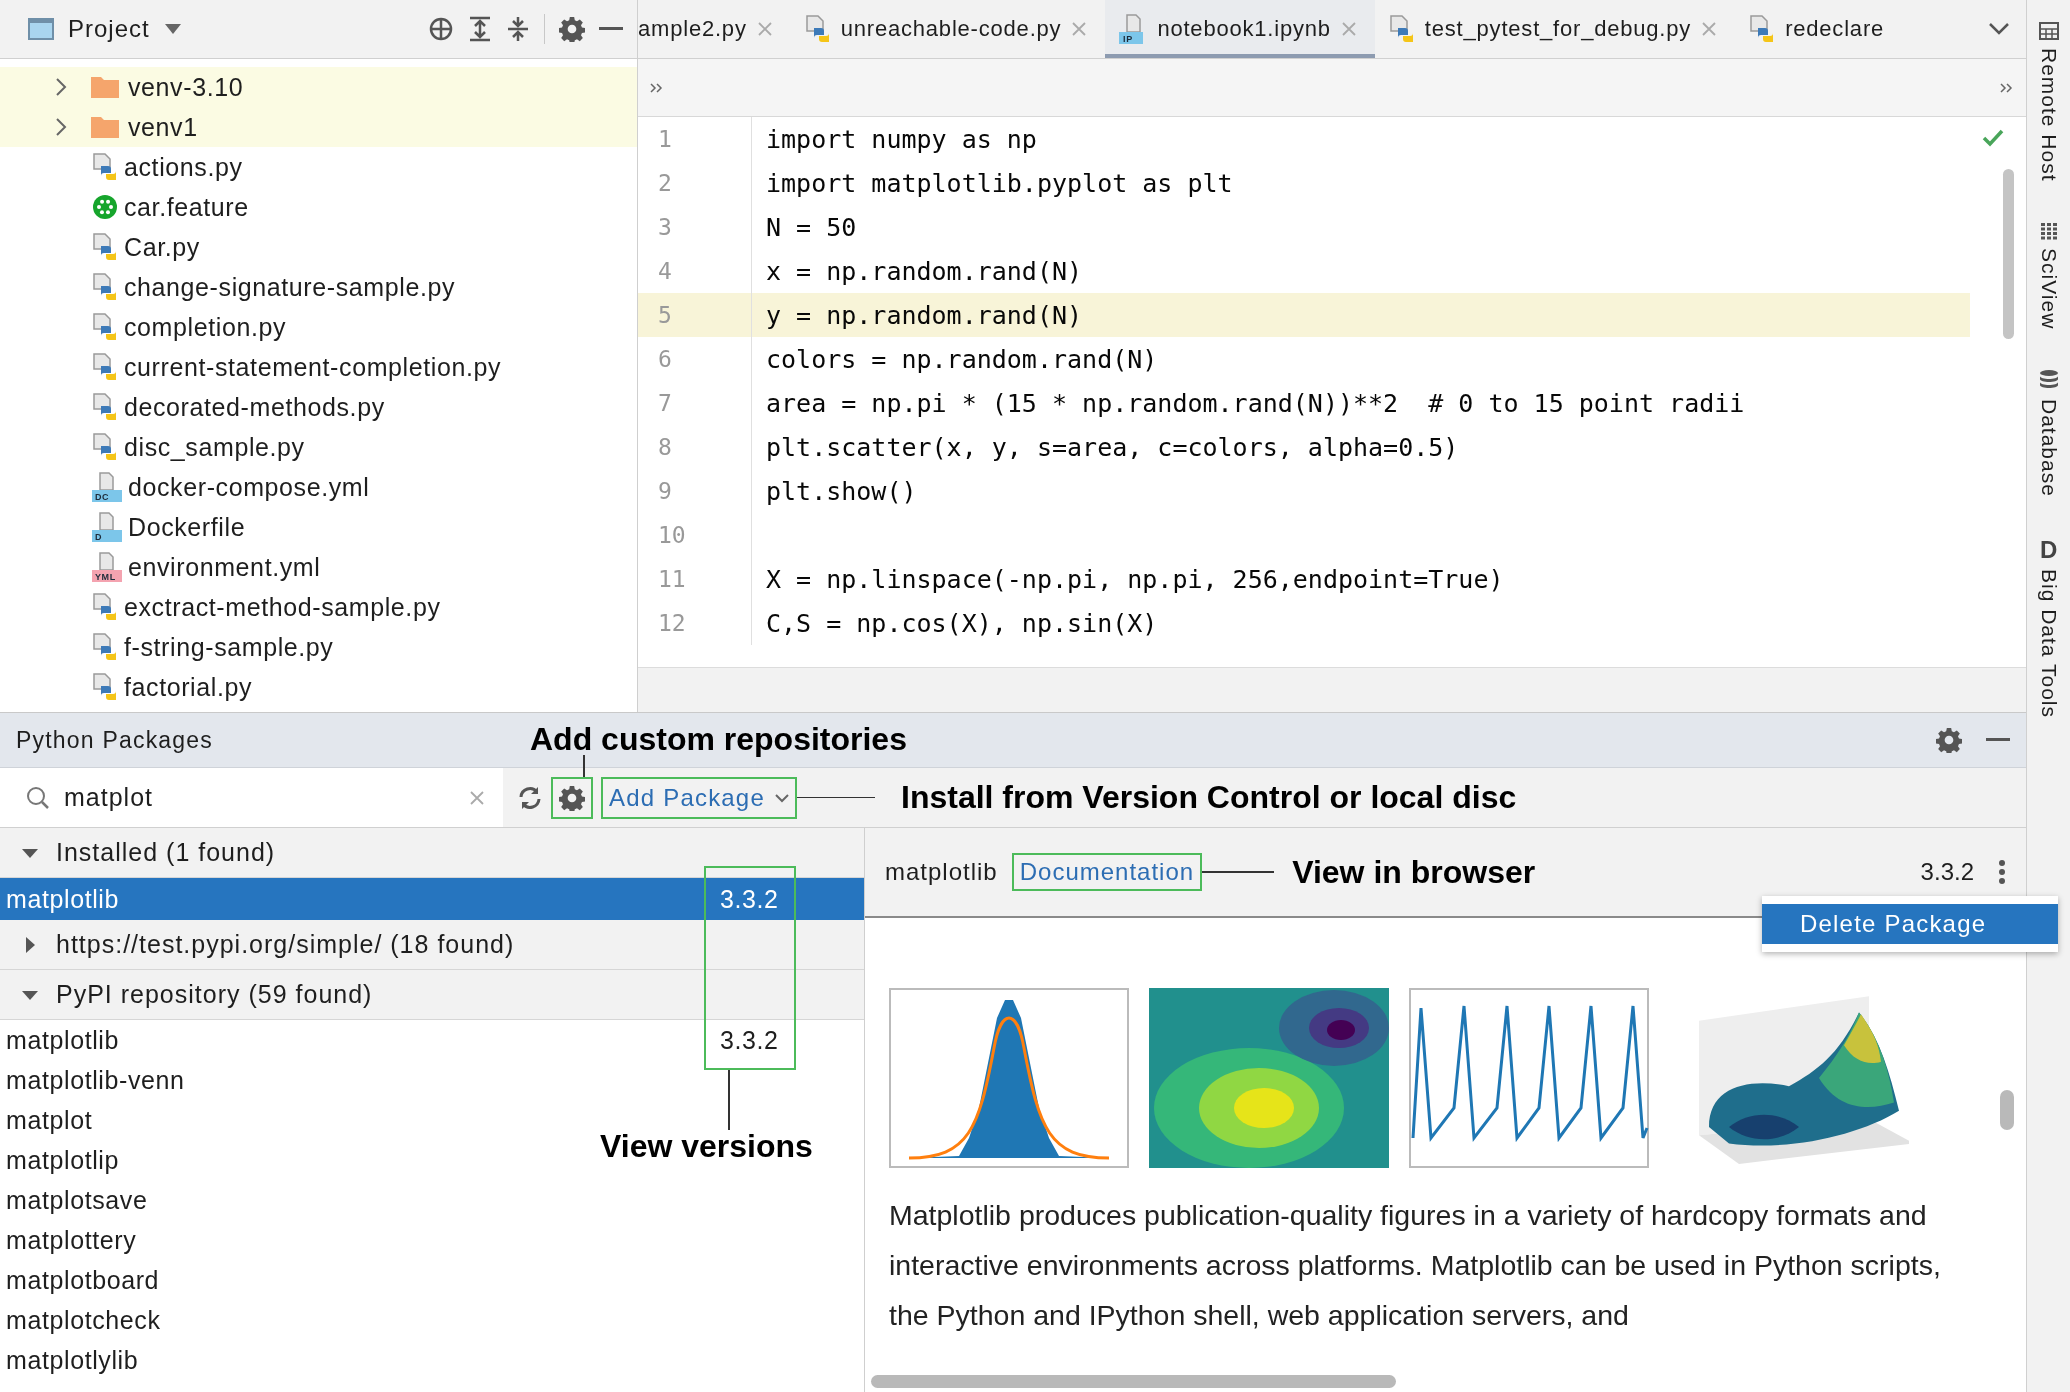  Describe the element at coordinates (432, 995) in the screenshot. I see `group-header: PyPI repository (59 found)` at that location.